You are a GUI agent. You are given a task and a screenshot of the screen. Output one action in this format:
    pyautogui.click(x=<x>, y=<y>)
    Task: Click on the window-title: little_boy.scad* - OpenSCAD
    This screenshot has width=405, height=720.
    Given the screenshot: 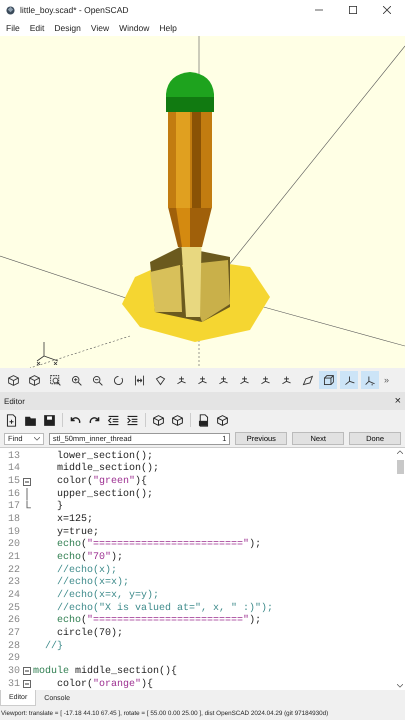 What is the action you would take?
    pyautogui.click(x=75, y=10)
    